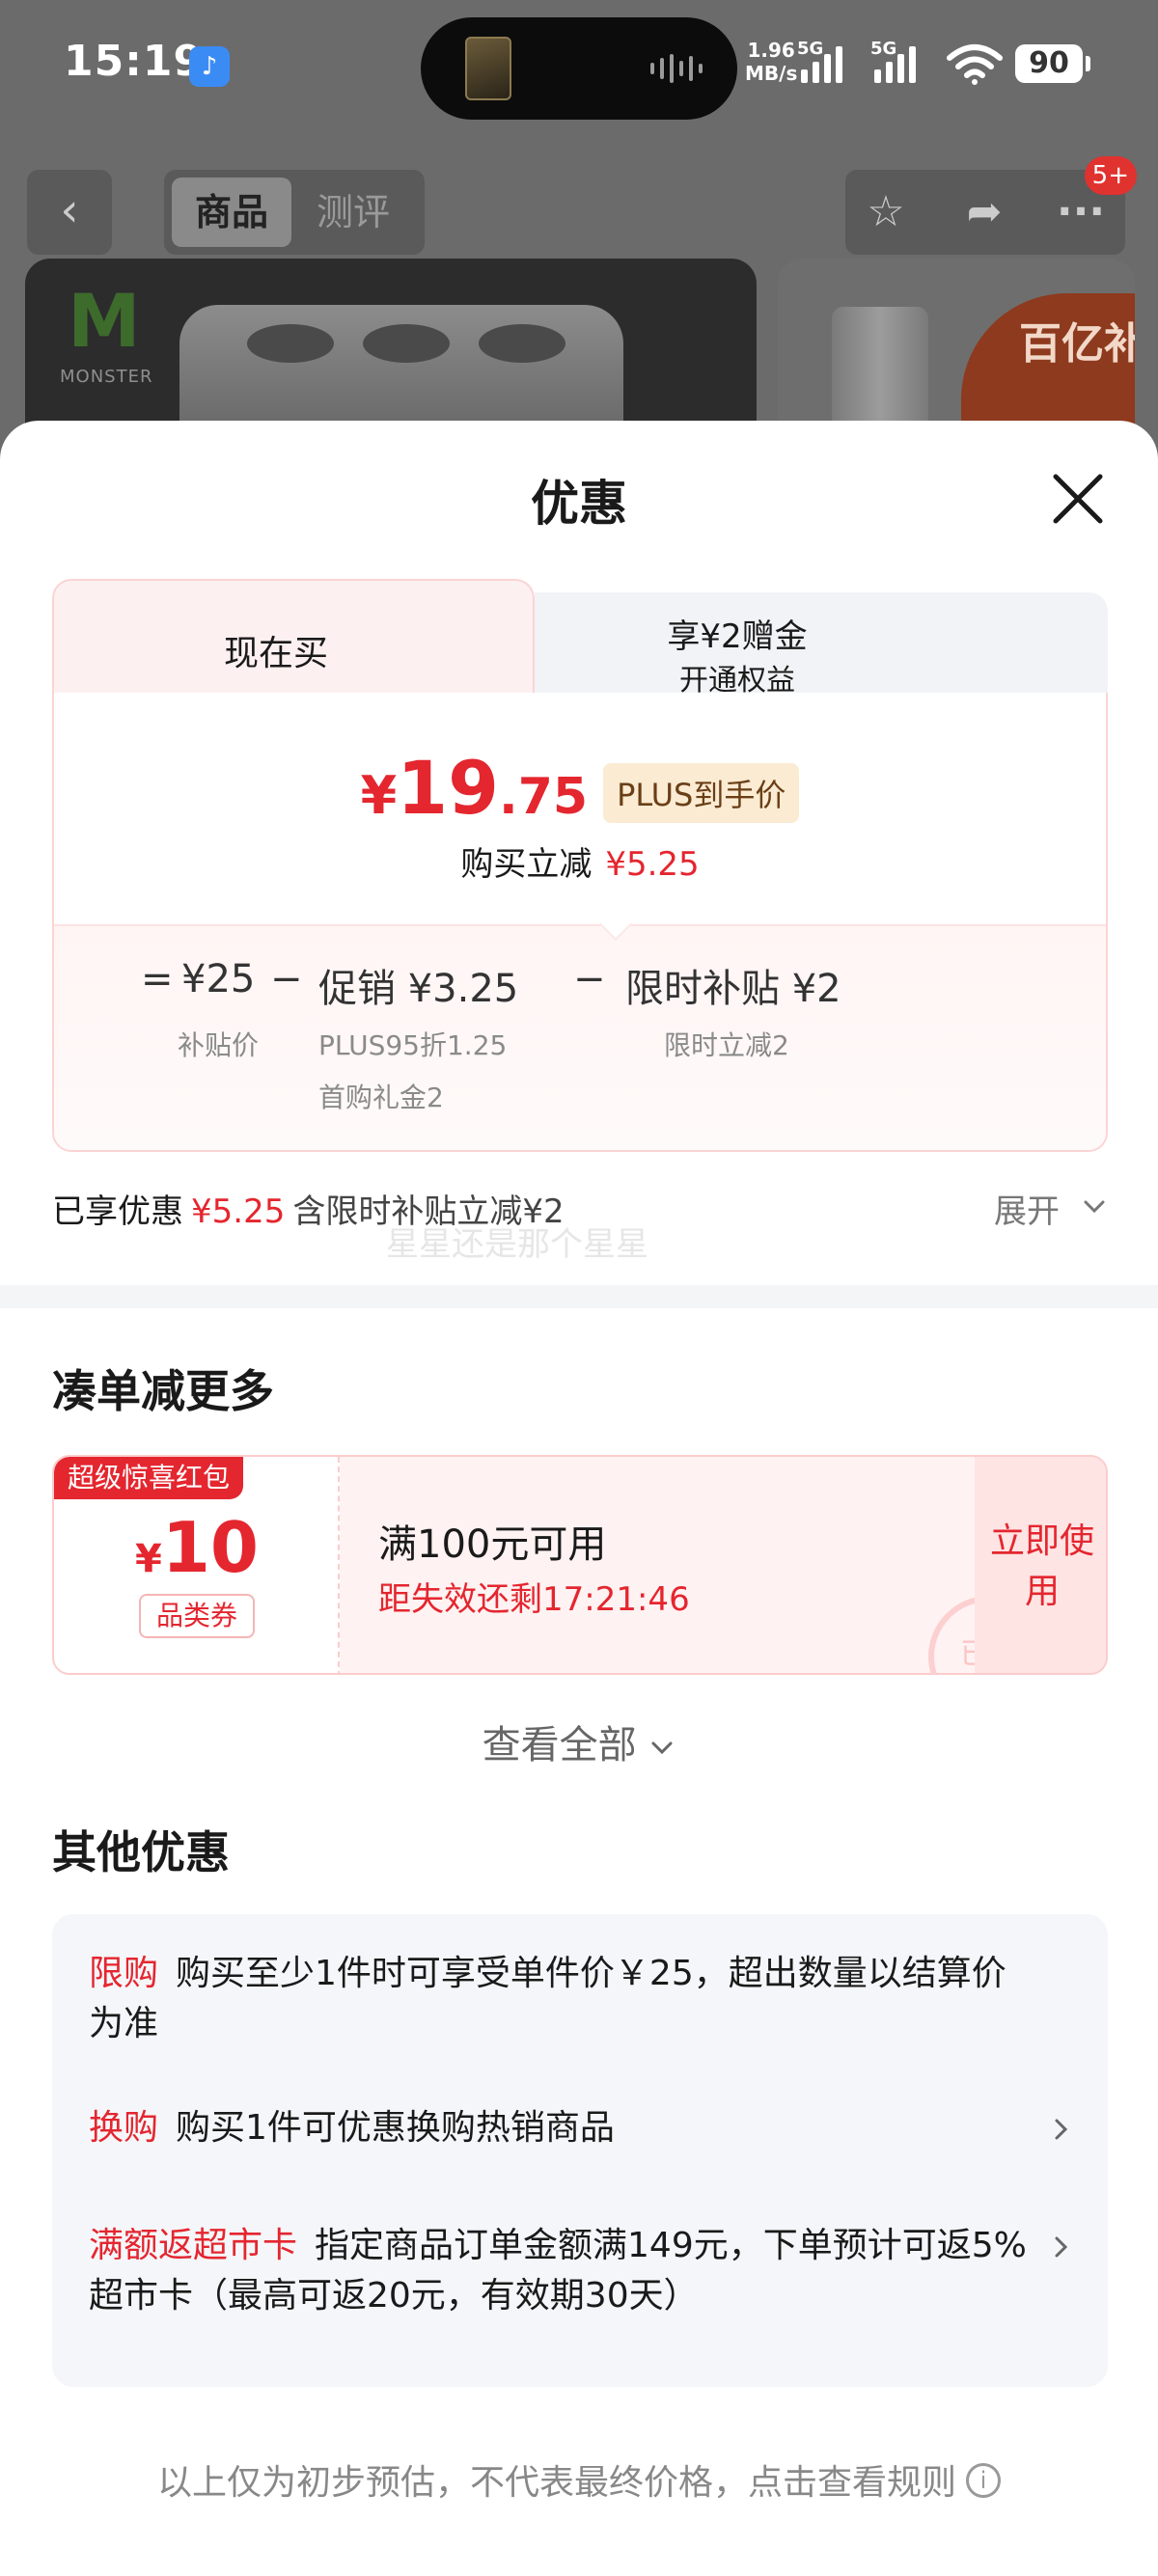 This screenshot has width=1158, height=2576. Describe the element at coordinates (983, 2480) in the screenshot. I see `info-icon: i` at that location.